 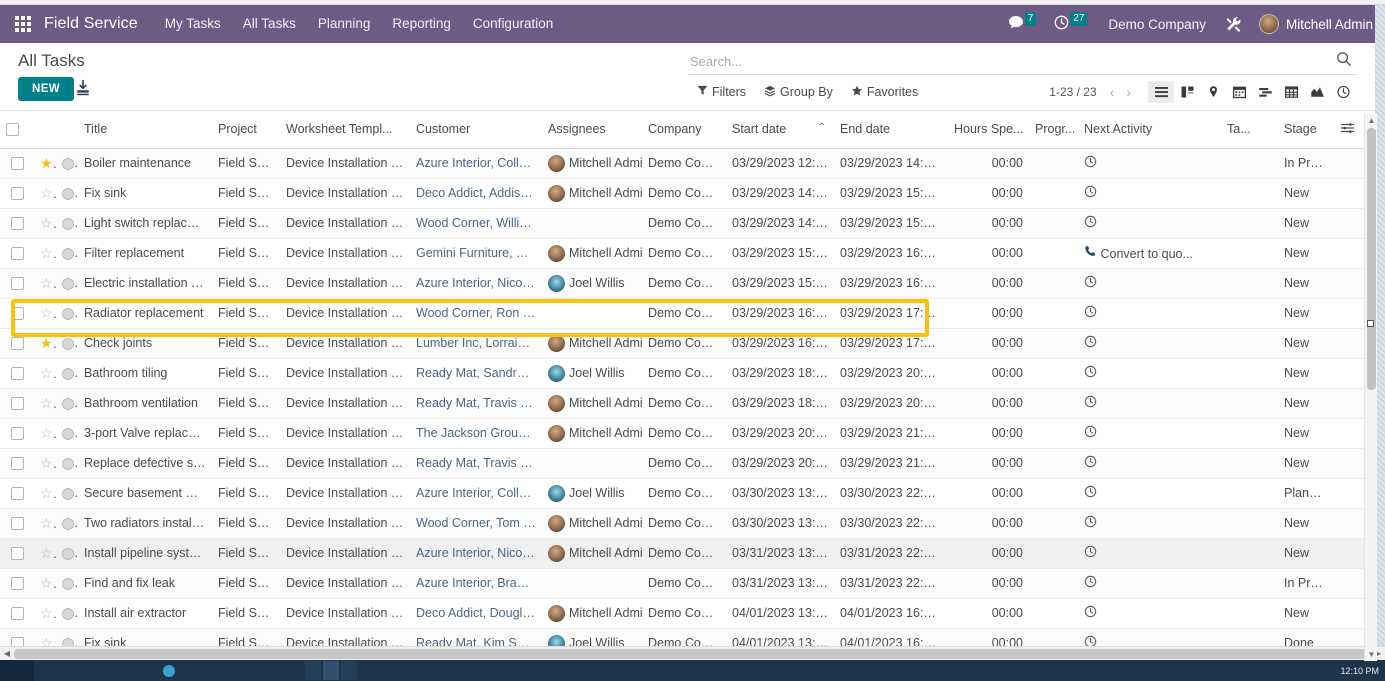 I want to click on cell-title: Check joints, so click(x=145, y=343).